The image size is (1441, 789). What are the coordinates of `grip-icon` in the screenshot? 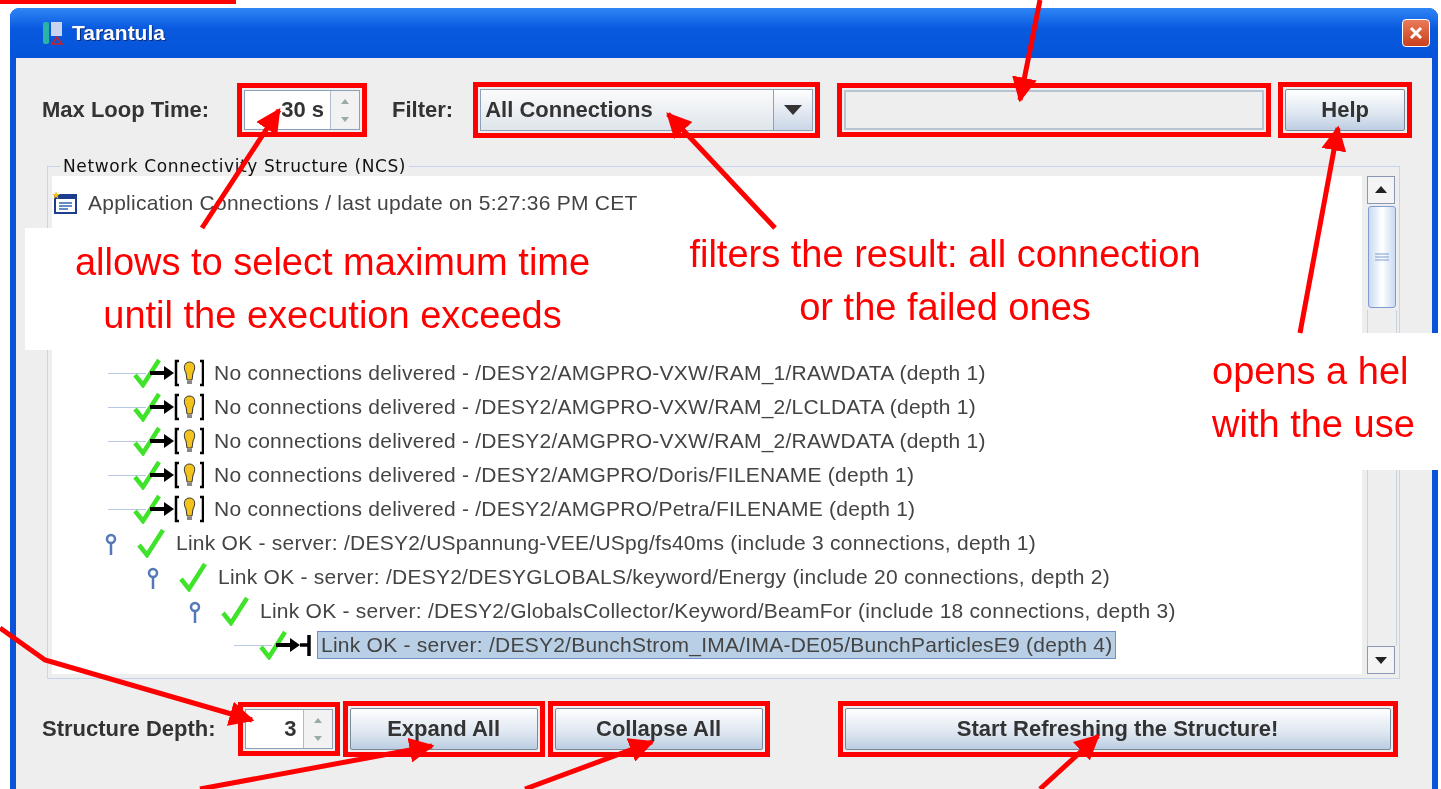 It's located at (1382, 257).